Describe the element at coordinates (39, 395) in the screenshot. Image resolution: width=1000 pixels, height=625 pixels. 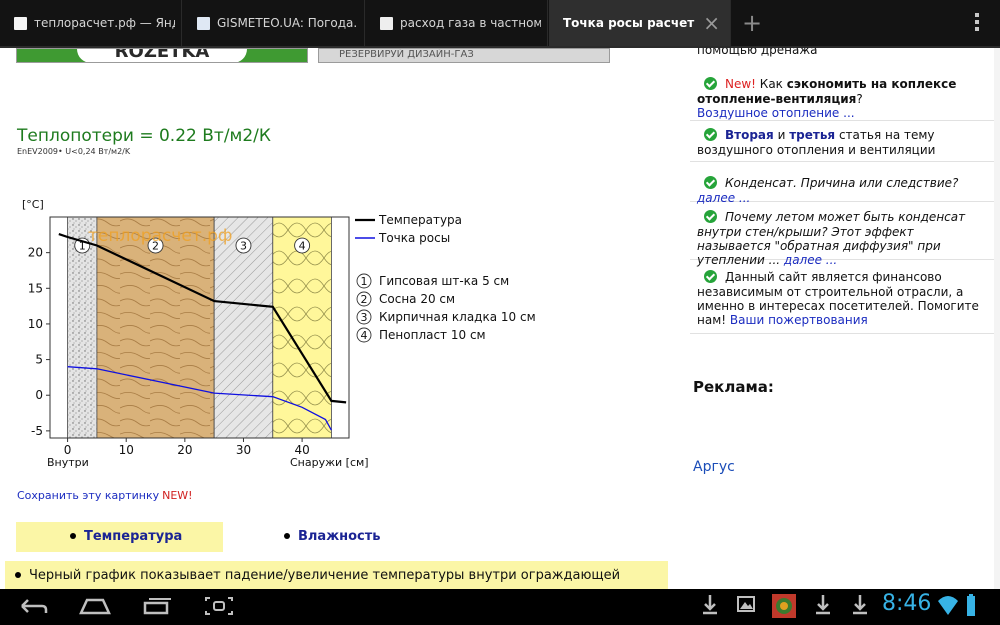
I see `y-tick-label: 0` at that location.